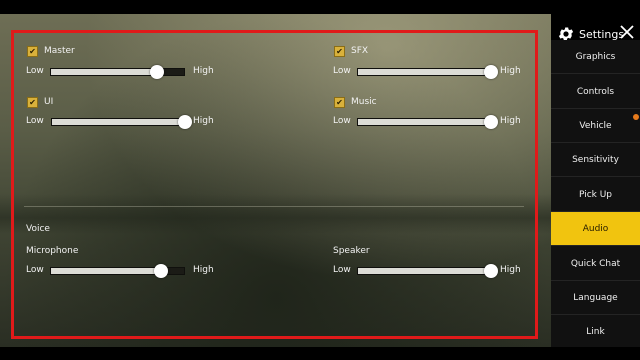  I want to click on speaker-slider, so click(427, 271).